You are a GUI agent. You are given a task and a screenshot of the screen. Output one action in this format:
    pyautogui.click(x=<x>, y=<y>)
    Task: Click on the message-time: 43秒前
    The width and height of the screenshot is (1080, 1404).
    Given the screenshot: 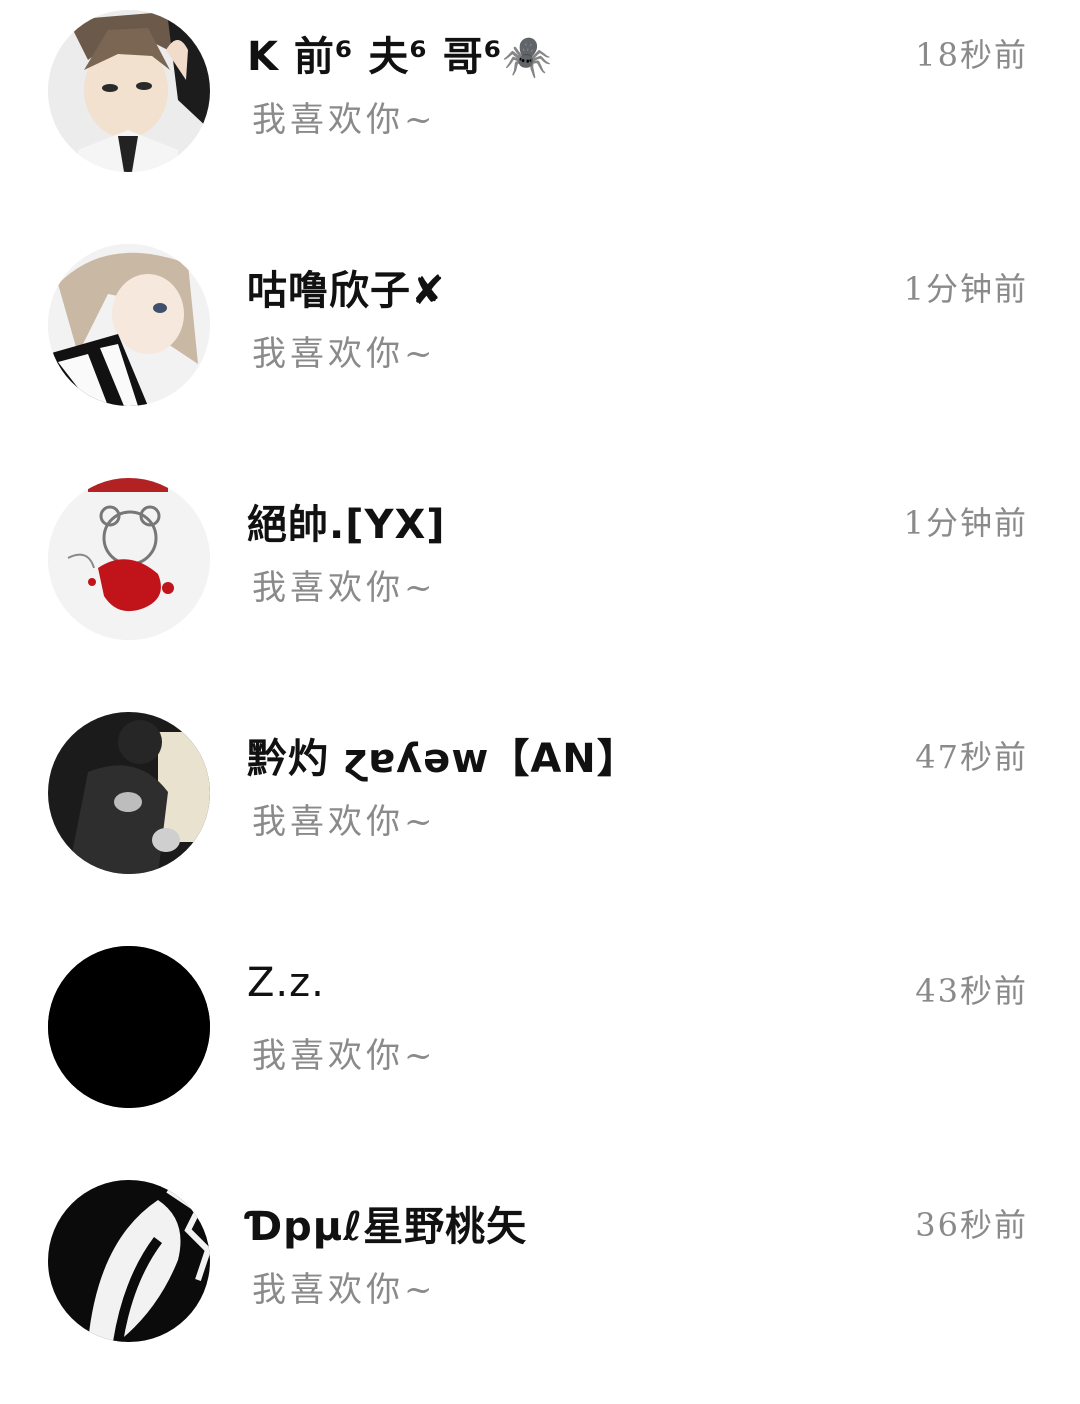 What is the action you would take?
    pyautogui.click(x=971, y=991)
    